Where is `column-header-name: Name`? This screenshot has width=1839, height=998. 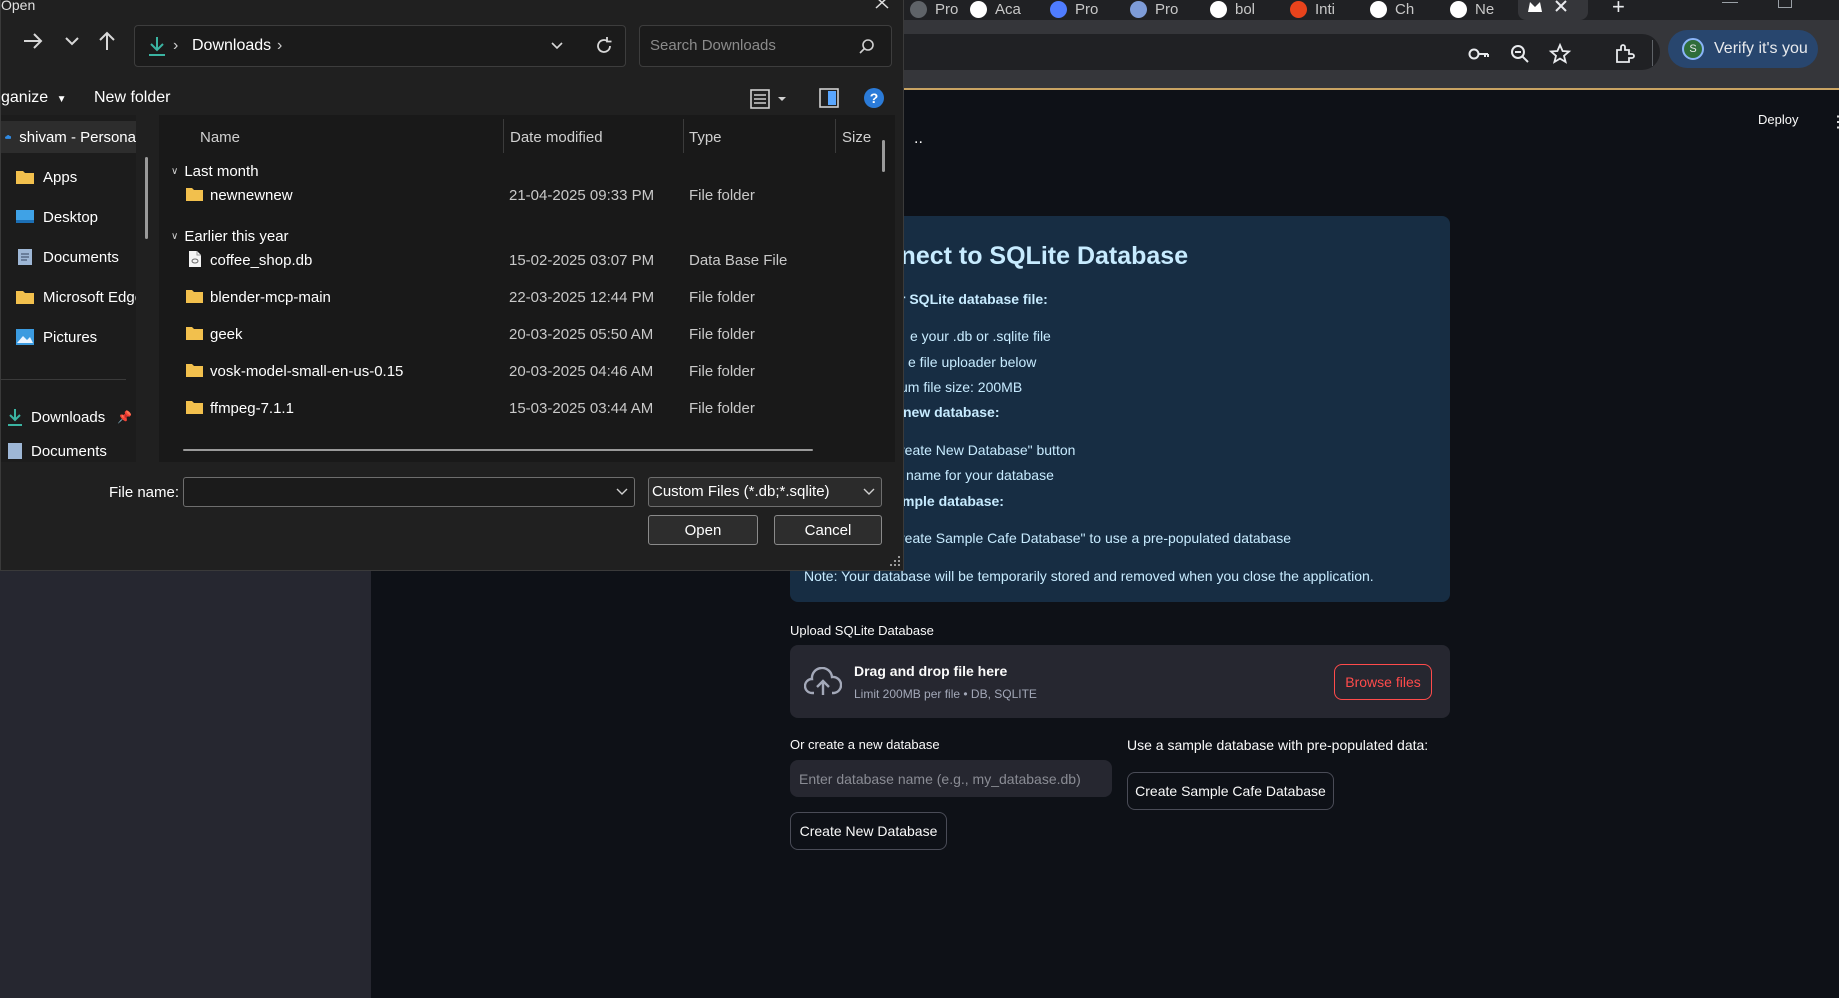
column-header-name: Name is located at coordinates (220, 137).